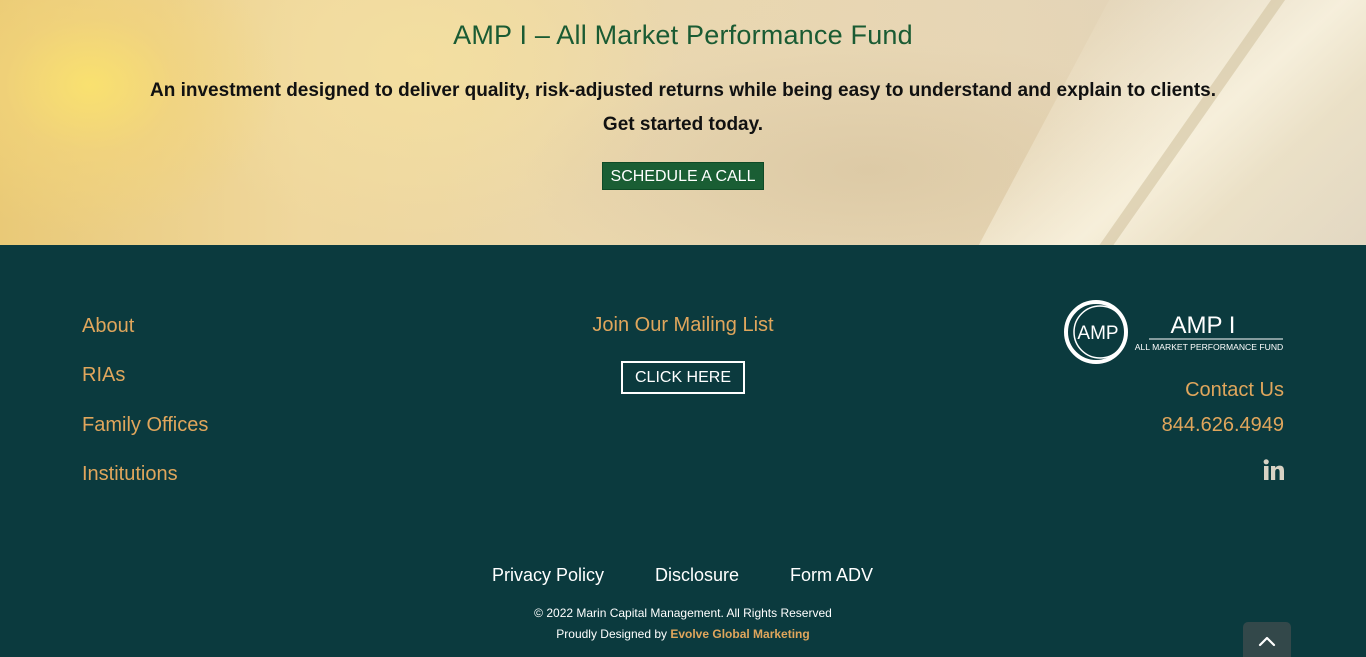 Image resolution: width=1366 pixels, height=657 pixels. I want to click on schedule-call-button: SCHEDULE A CALL, so click(683, 176).